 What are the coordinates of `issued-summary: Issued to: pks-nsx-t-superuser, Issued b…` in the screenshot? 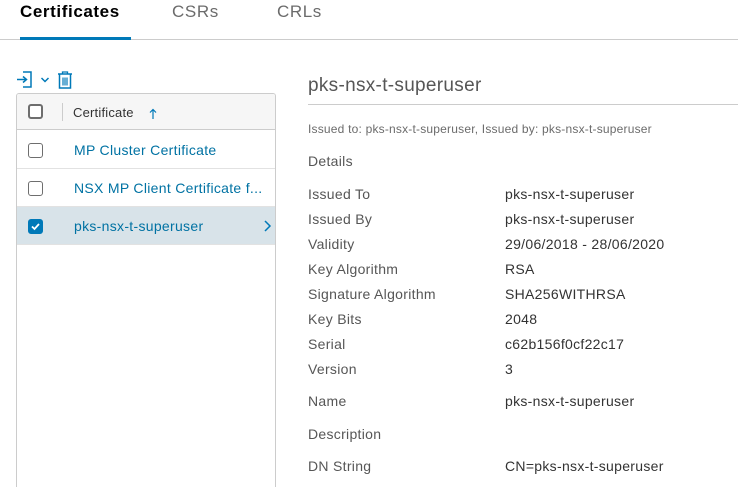 It's located at (480, 129).